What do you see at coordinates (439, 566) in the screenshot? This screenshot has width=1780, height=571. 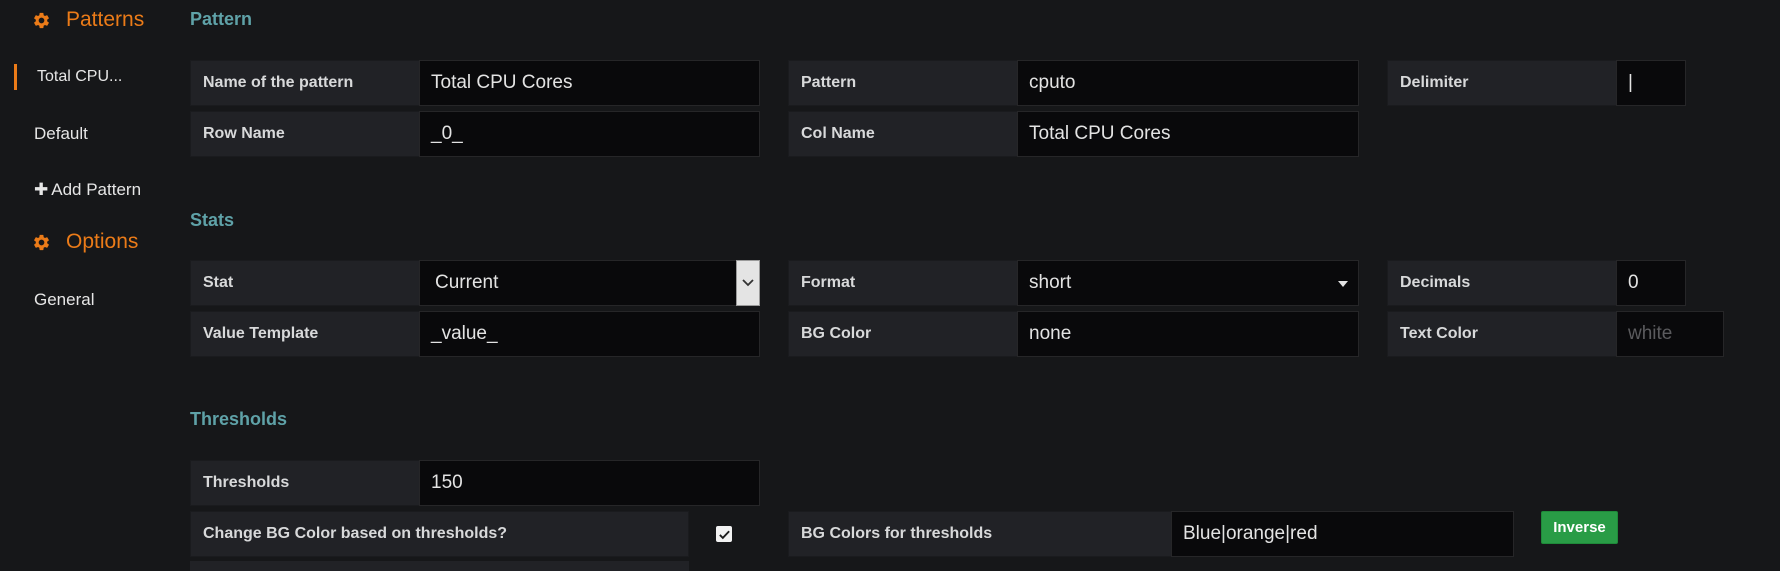 I see `next-row-partial` at bounding box center [439, 566].